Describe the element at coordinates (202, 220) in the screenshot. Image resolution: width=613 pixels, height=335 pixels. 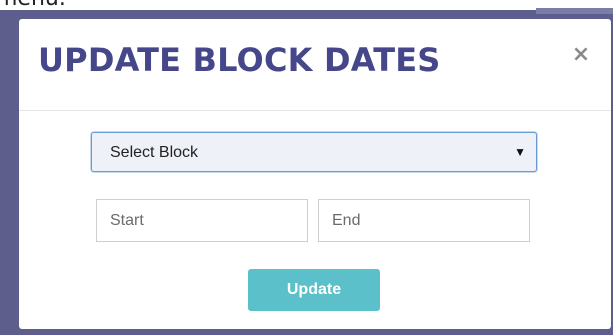
I see `start-date-input` at that location.